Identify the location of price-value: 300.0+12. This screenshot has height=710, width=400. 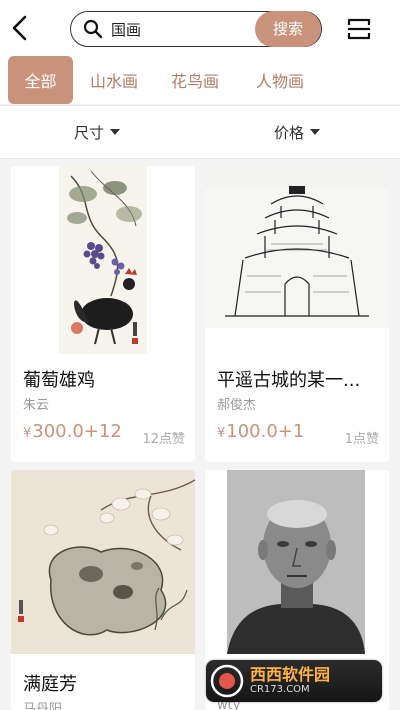
(77, 431).